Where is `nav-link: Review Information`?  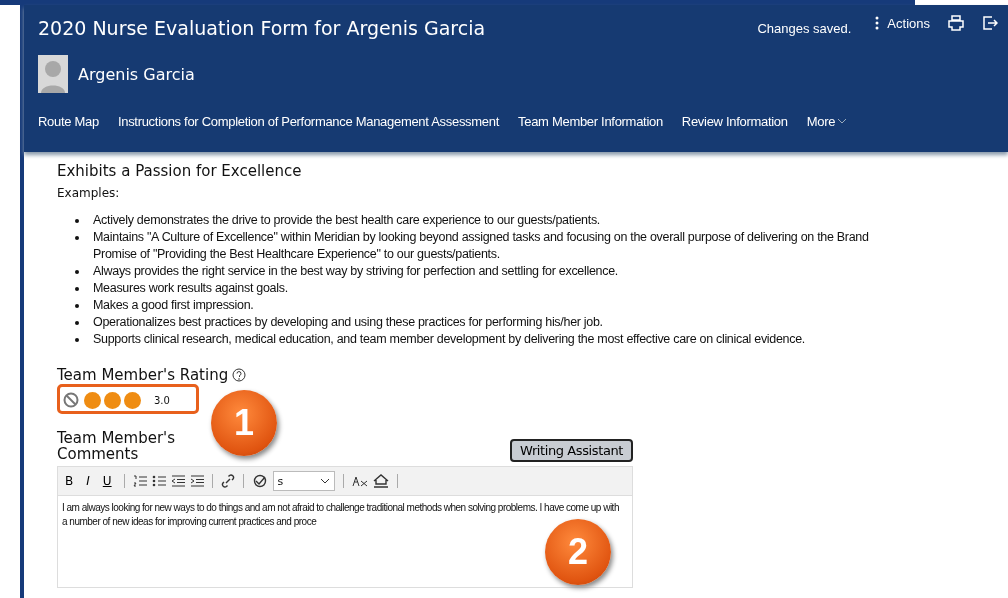
nav-link: Review Information is located at coordinates (734, 121).